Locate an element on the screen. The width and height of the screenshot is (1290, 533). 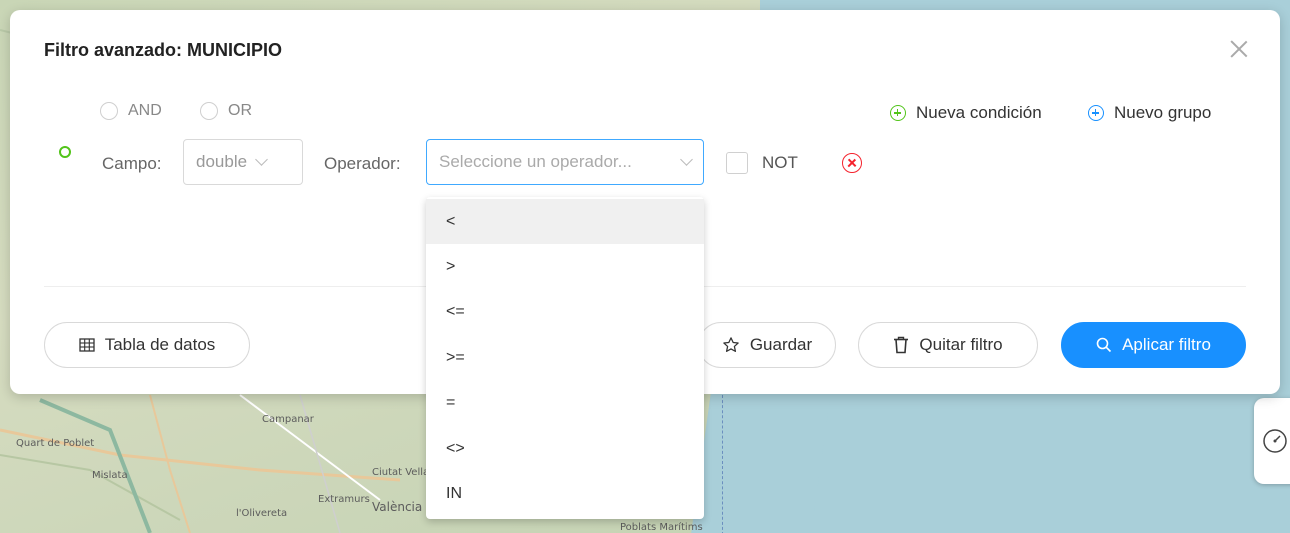
operator-option-lt: < is located at coordinates (565, 222).